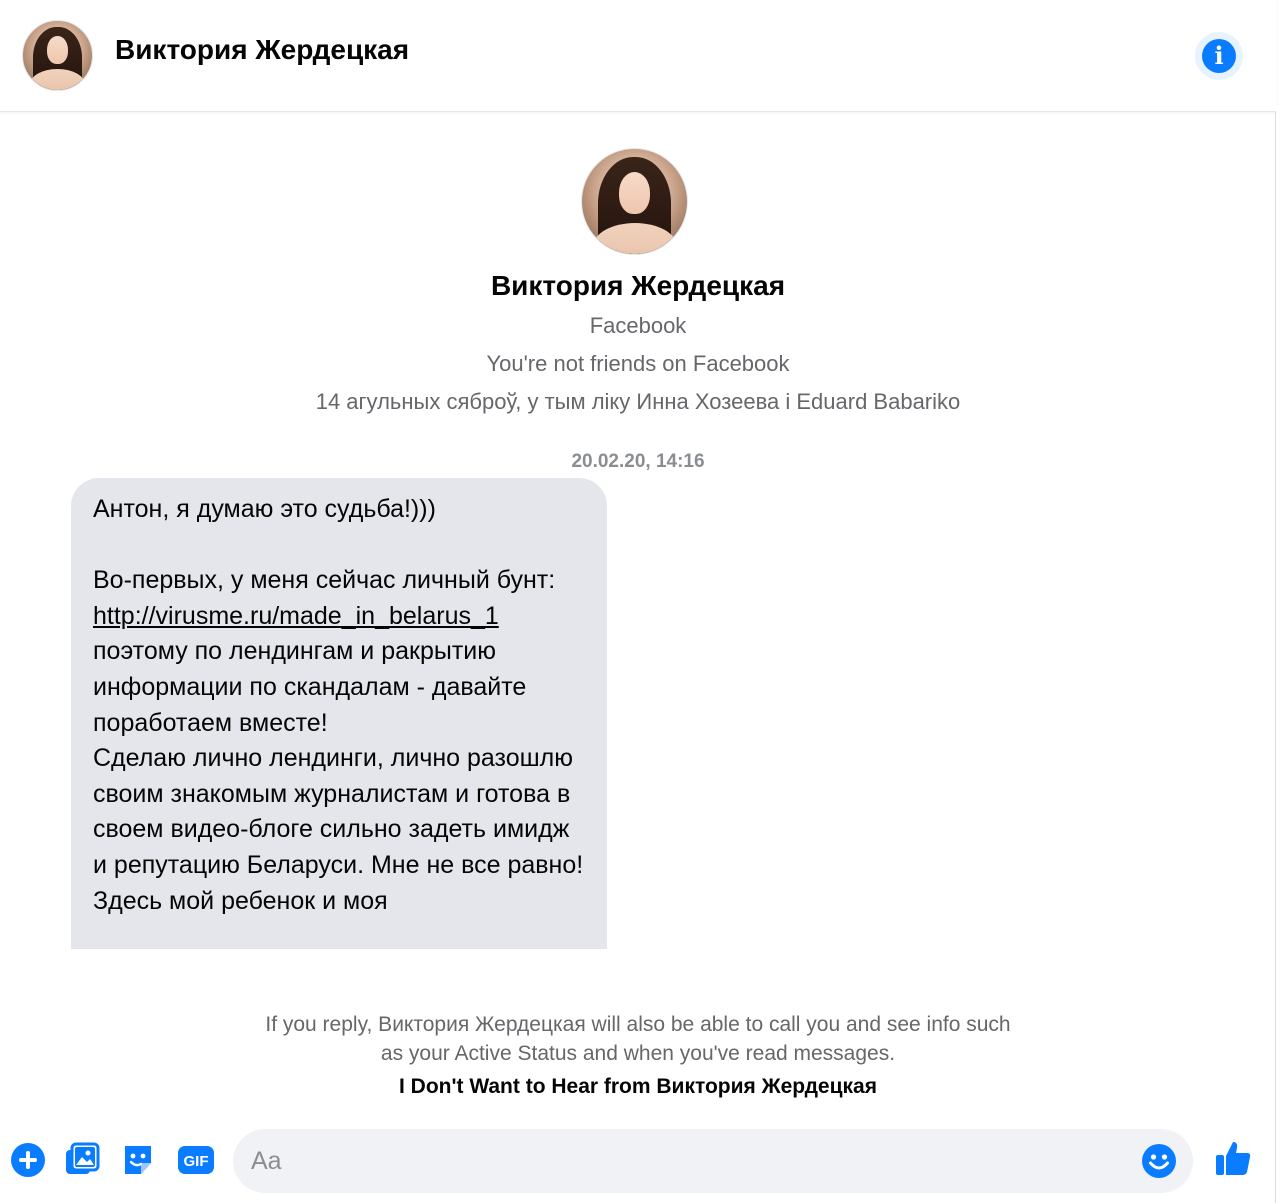  I want to click on message-input, so click(691, 1161).